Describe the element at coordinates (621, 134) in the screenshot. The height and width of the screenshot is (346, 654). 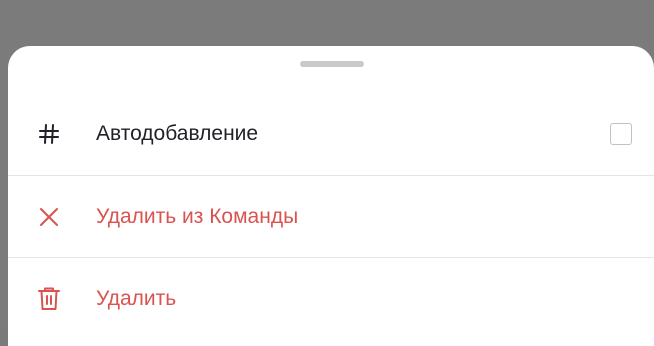
I see `auto-add-checkbox` at that location.